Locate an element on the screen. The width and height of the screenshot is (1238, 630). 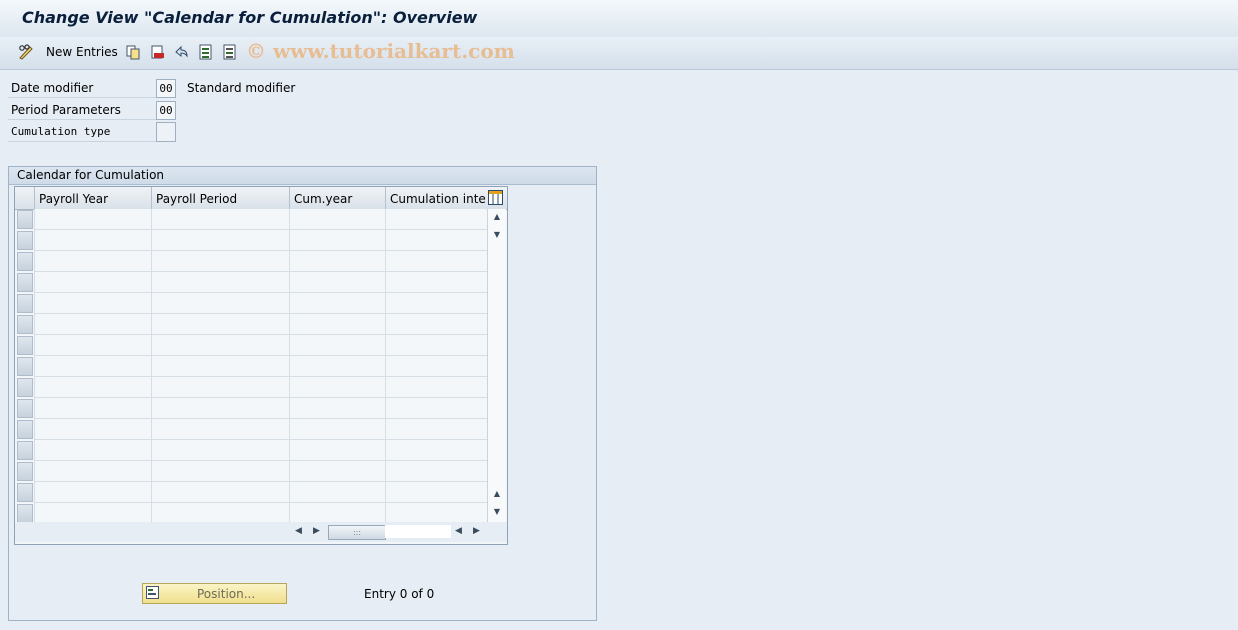
page-up-icon: ▲ is located at coordinates (497, 494).